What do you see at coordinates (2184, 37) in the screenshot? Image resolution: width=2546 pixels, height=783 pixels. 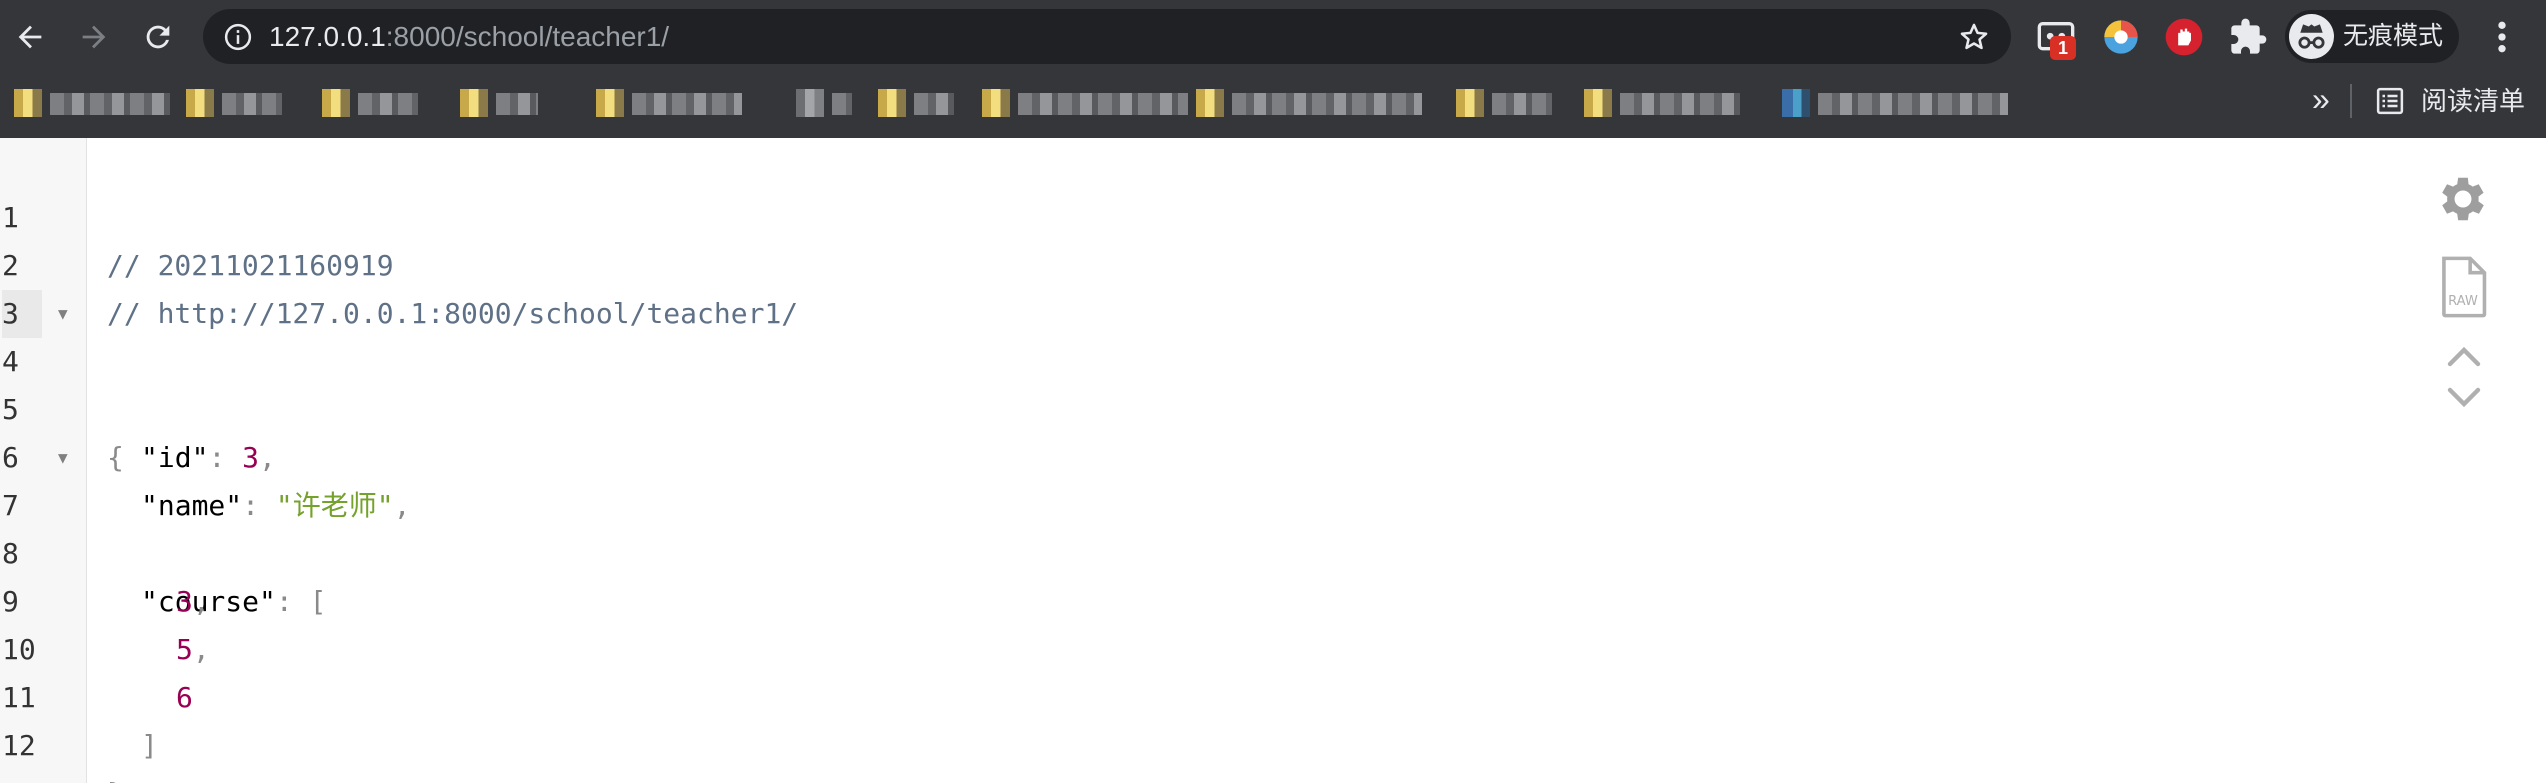 I see `hand-stop-icon` at bounding box center [2184, 37].